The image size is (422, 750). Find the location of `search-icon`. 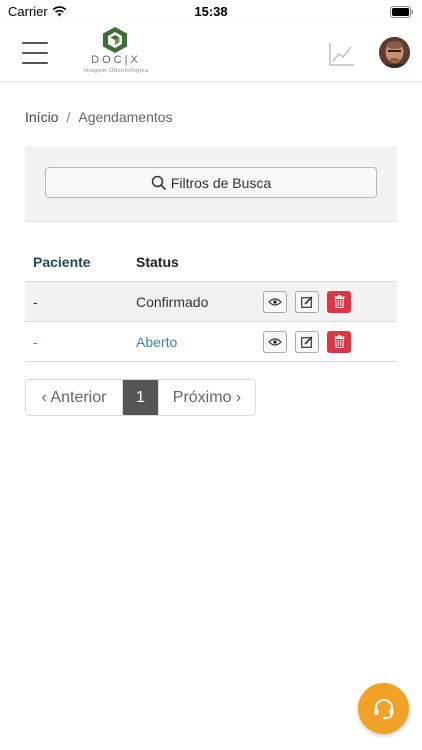

search-icon is located at coordinates (158, 182).